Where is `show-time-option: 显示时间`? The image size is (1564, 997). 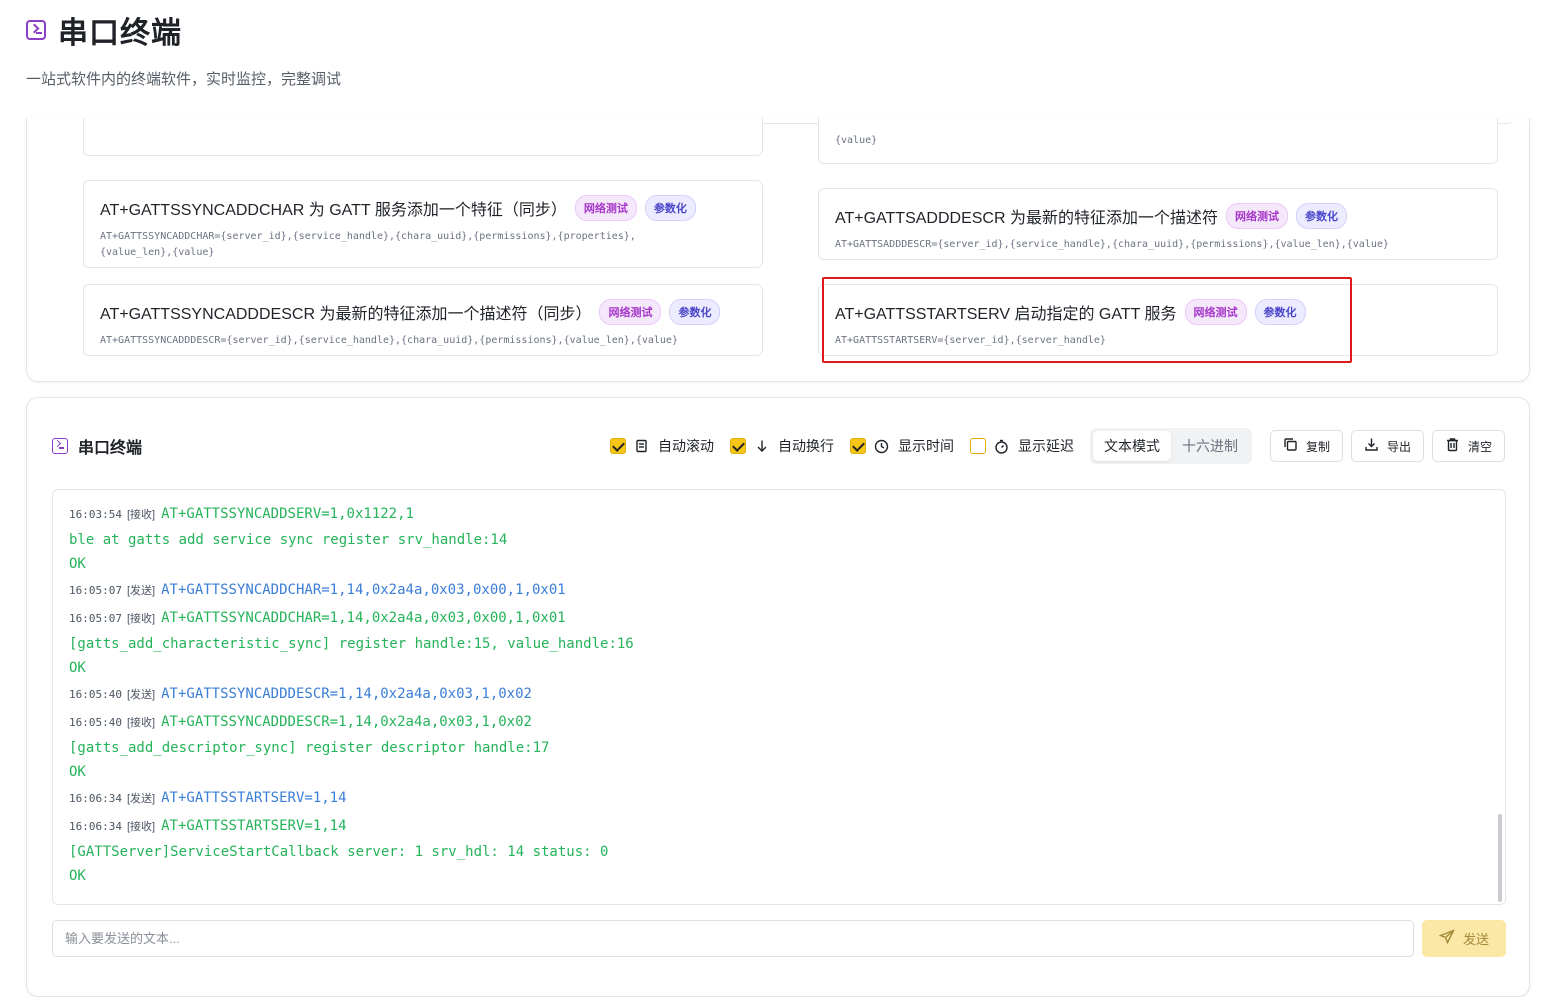
show-time-option: 显示时间 is located at coordinates (901, 446).